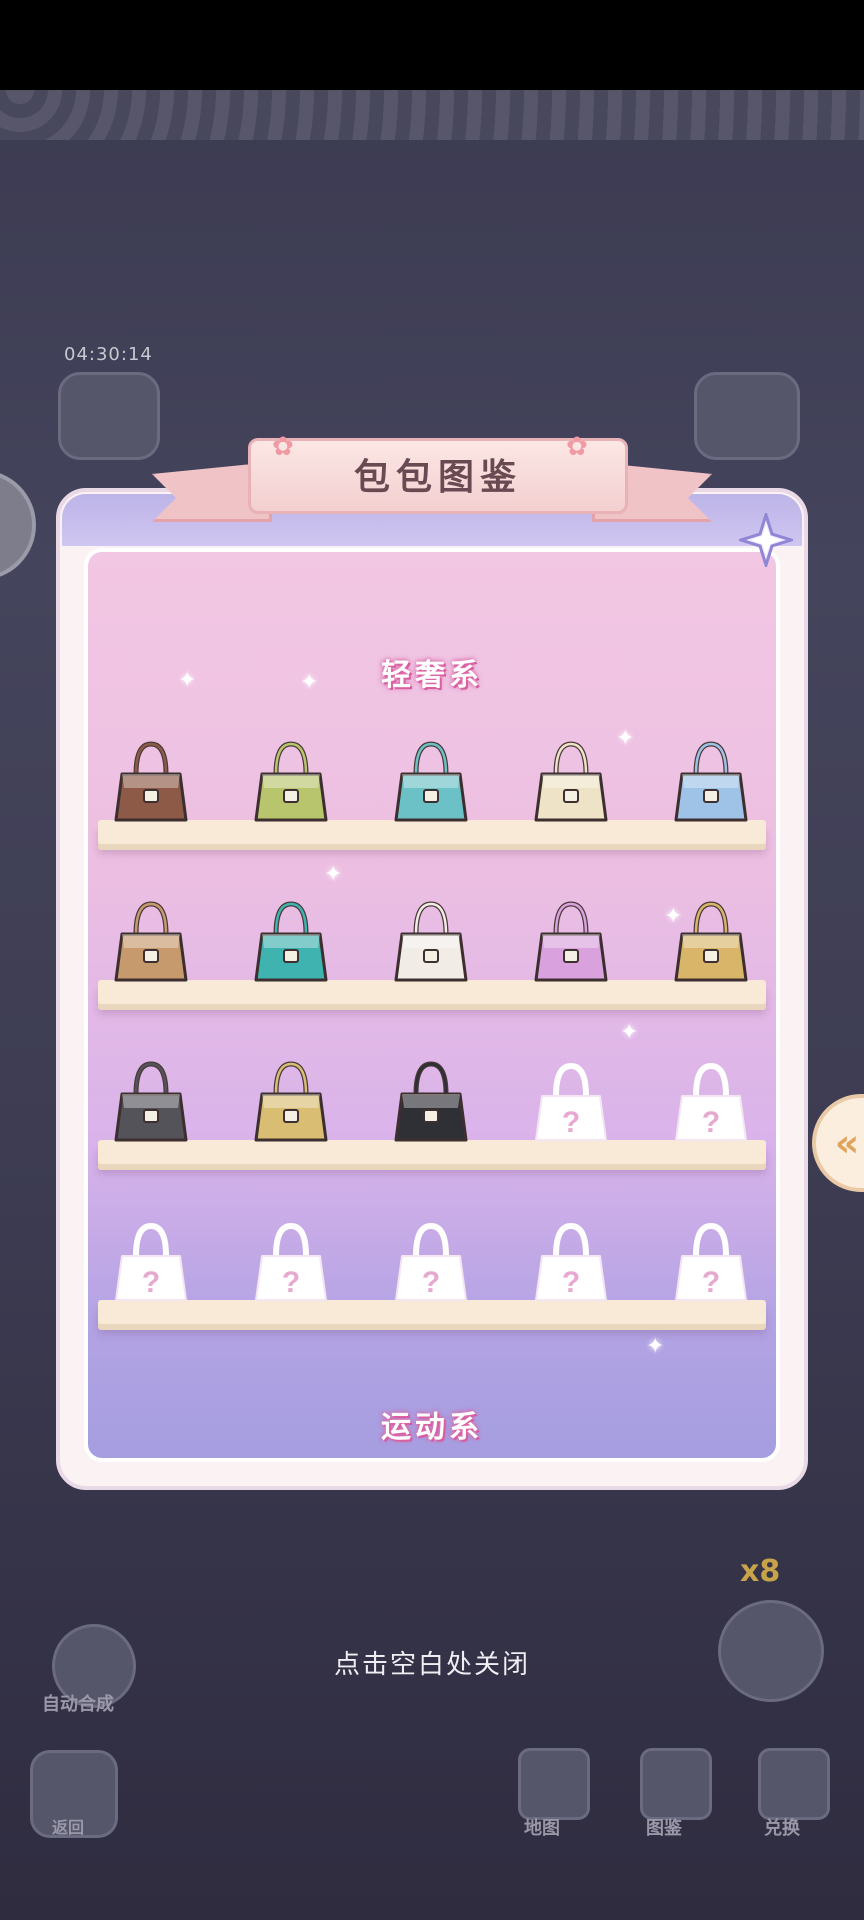 The height and width of the screenshot is (1920, 864). What do you see at coordinates (432, 1662) in the screenshot?
I see `tap-to-close-hint: 点击空白处关闭` at bounding box center [432, 1662].